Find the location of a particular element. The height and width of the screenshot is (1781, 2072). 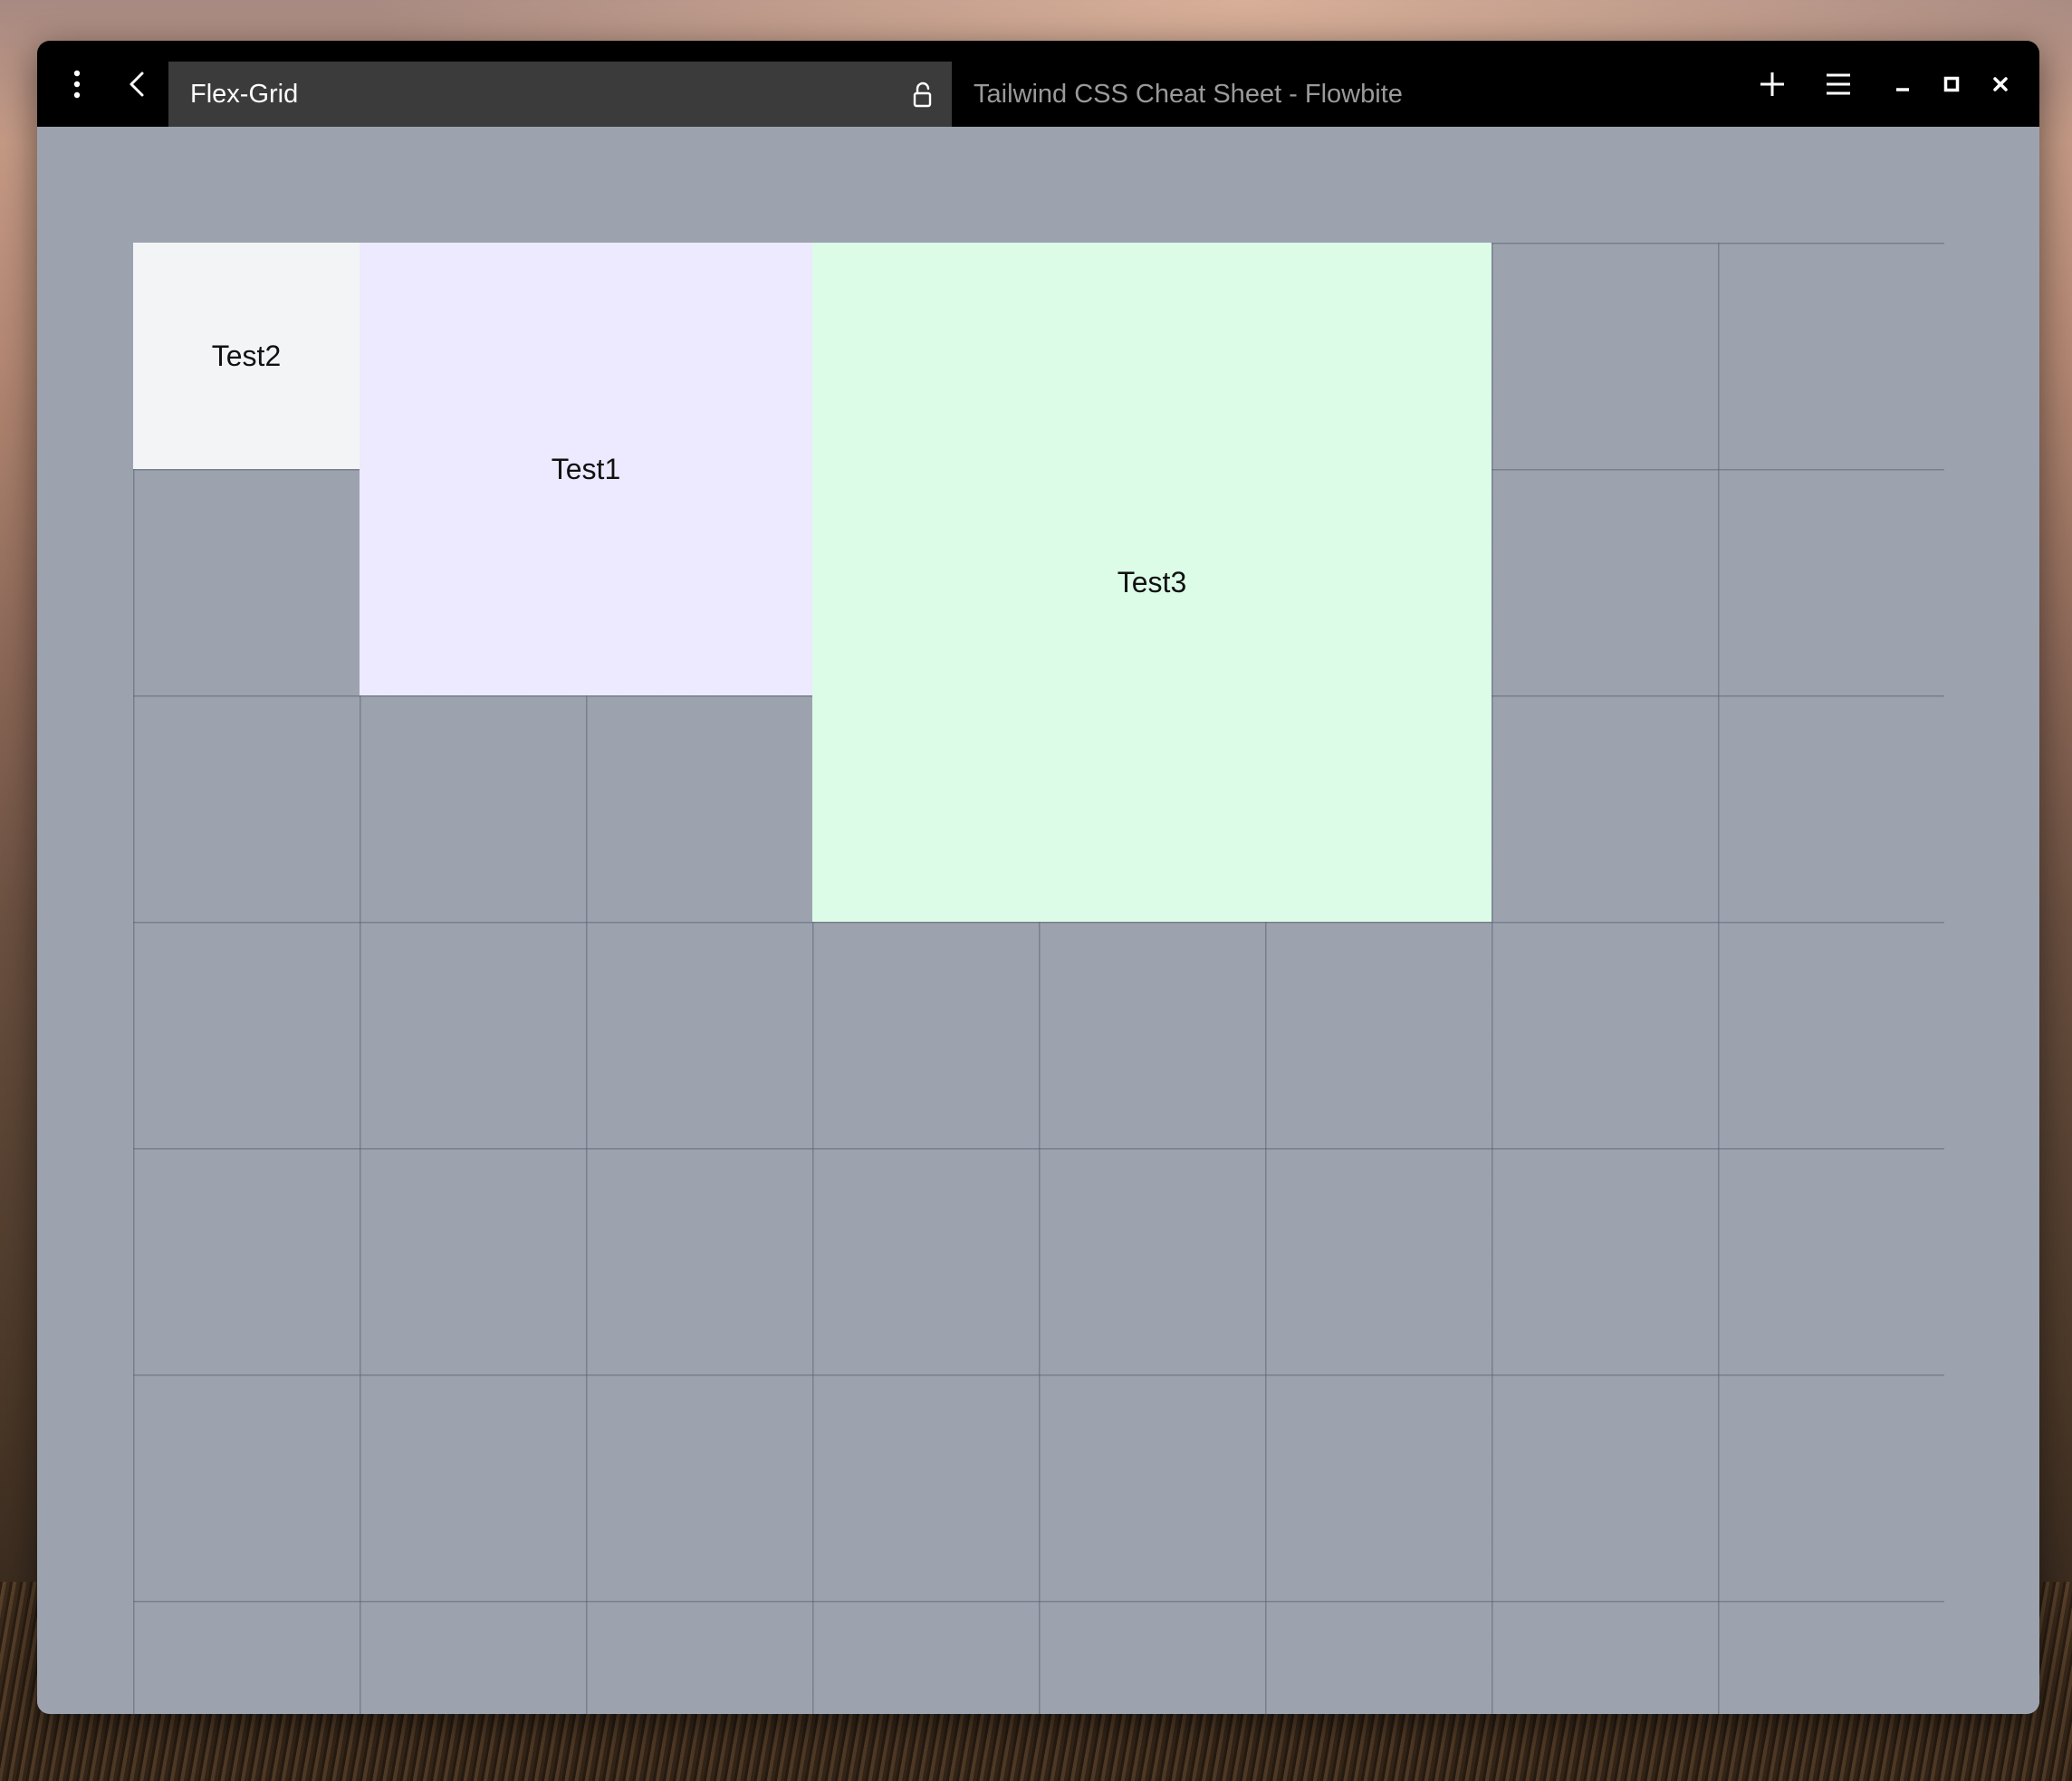

tab-title: Tailwind CSS Cheat Sheet - Flowbite is located at coordinates (1189, 94).